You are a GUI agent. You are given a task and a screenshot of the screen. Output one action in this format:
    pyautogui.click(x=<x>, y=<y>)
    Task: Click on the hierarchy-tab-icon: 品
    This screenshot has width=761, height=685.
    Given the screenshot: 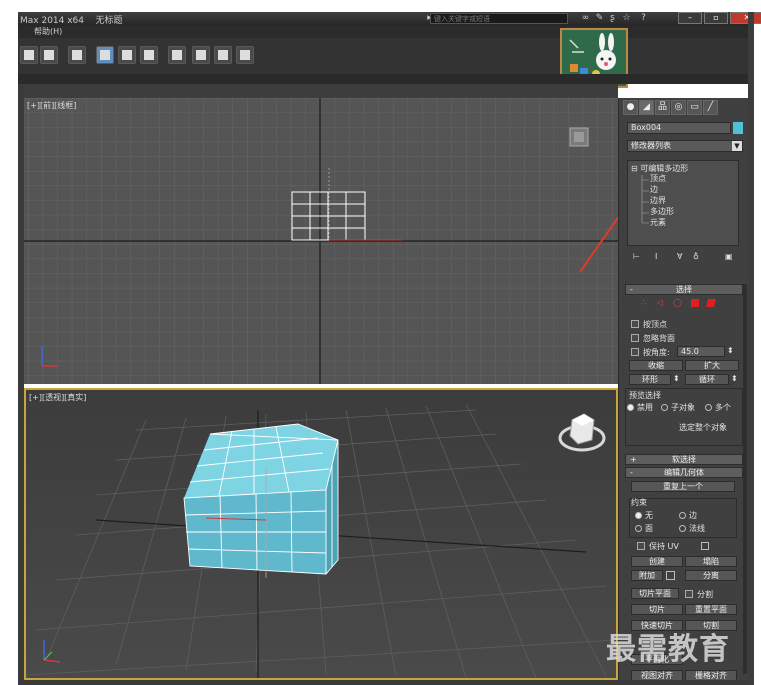 What is the action you would take?
    pyautogui.click(x=662, y=107)
    